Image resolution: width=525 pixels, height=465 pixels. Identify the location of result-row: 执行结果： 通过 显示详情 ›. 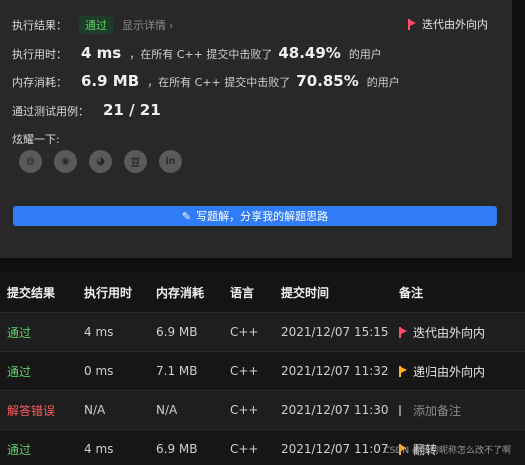
(92, 25).